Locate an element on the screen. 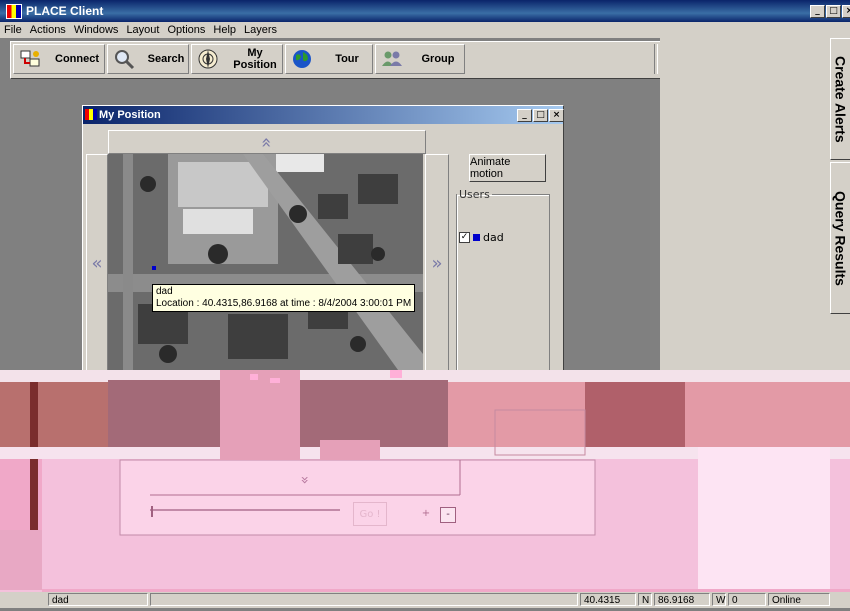 Image resolution: width=850 pixels, height=611 pixels. pan-up-button: « is located at coordinates (267, 142).